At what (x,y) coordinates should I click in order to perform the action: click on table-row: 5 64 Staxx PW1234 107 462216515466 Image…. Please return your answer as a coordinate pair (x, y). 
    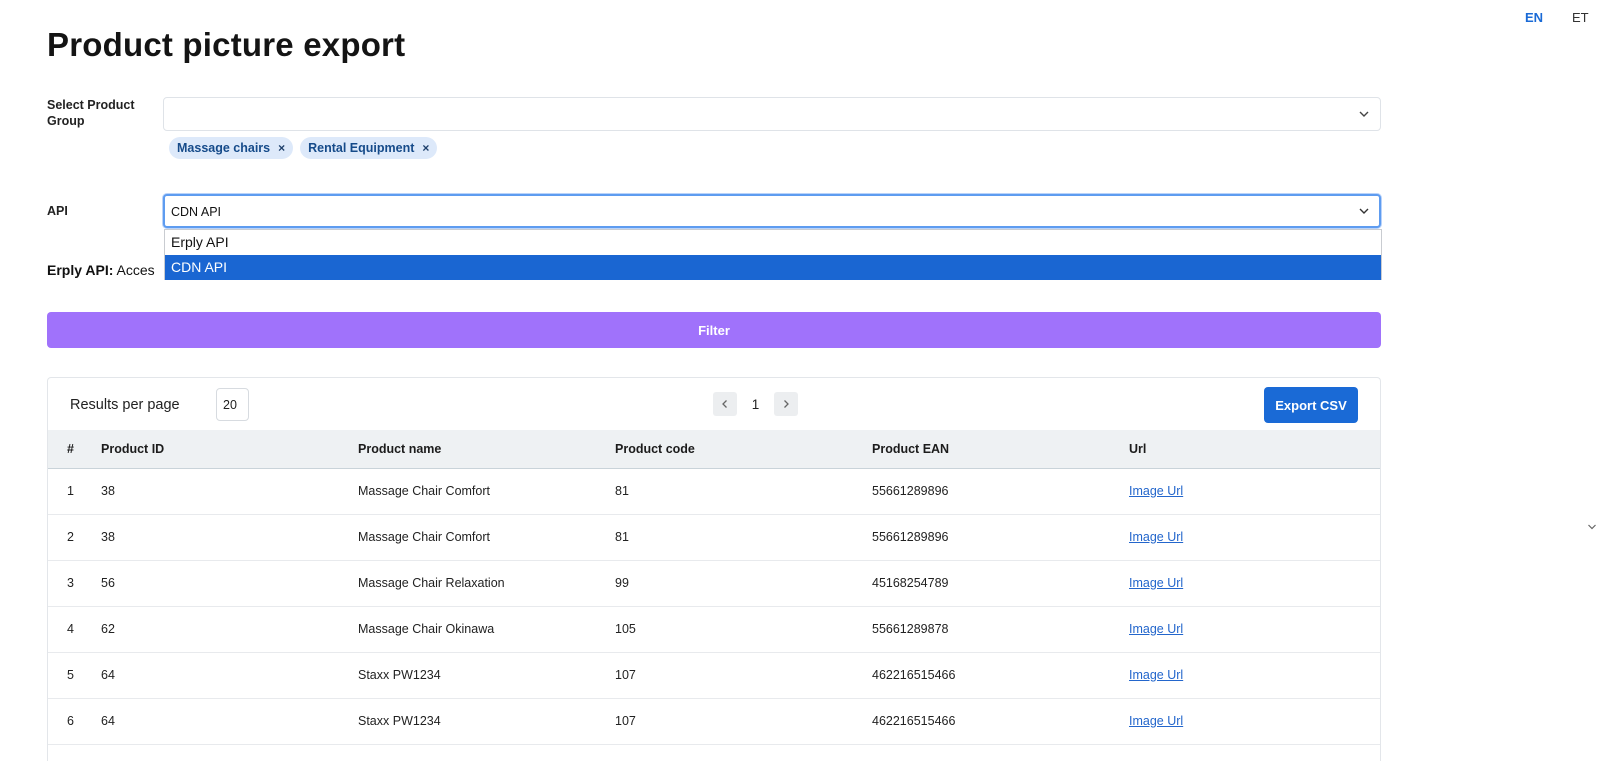
    Looking at the image, I should click on (714, 675).